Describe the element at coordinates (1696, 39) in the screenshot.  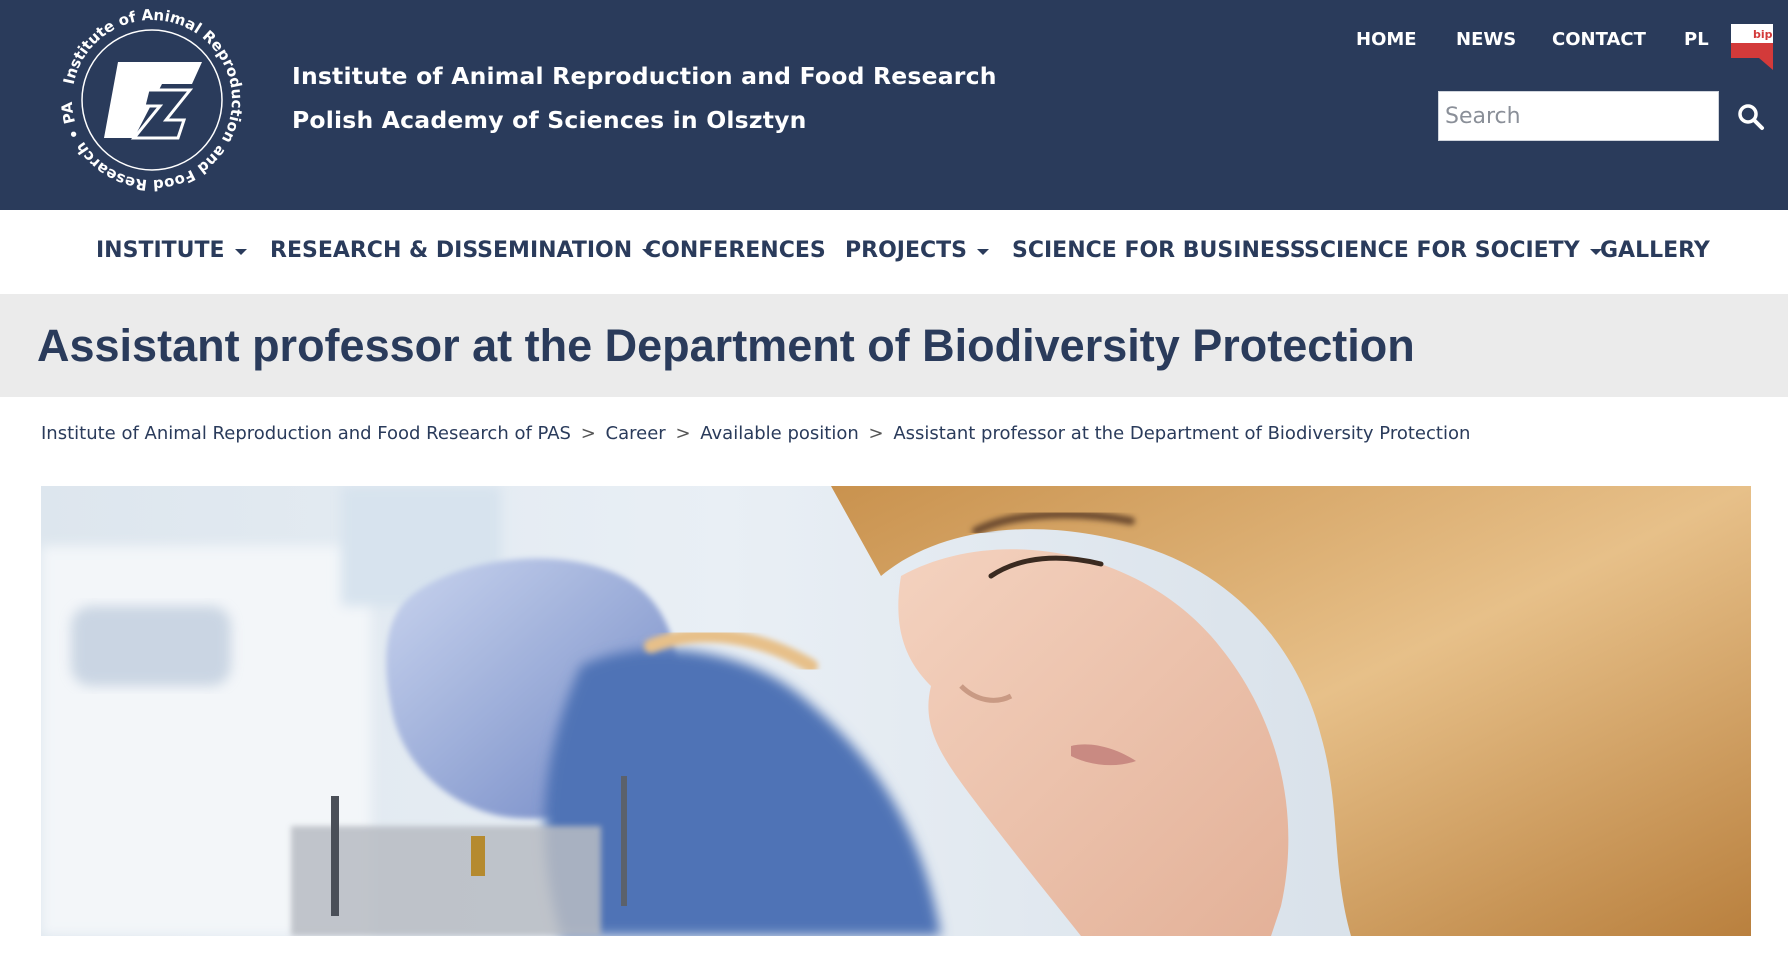
I see `top-nav-language-pl: PL` at that location.